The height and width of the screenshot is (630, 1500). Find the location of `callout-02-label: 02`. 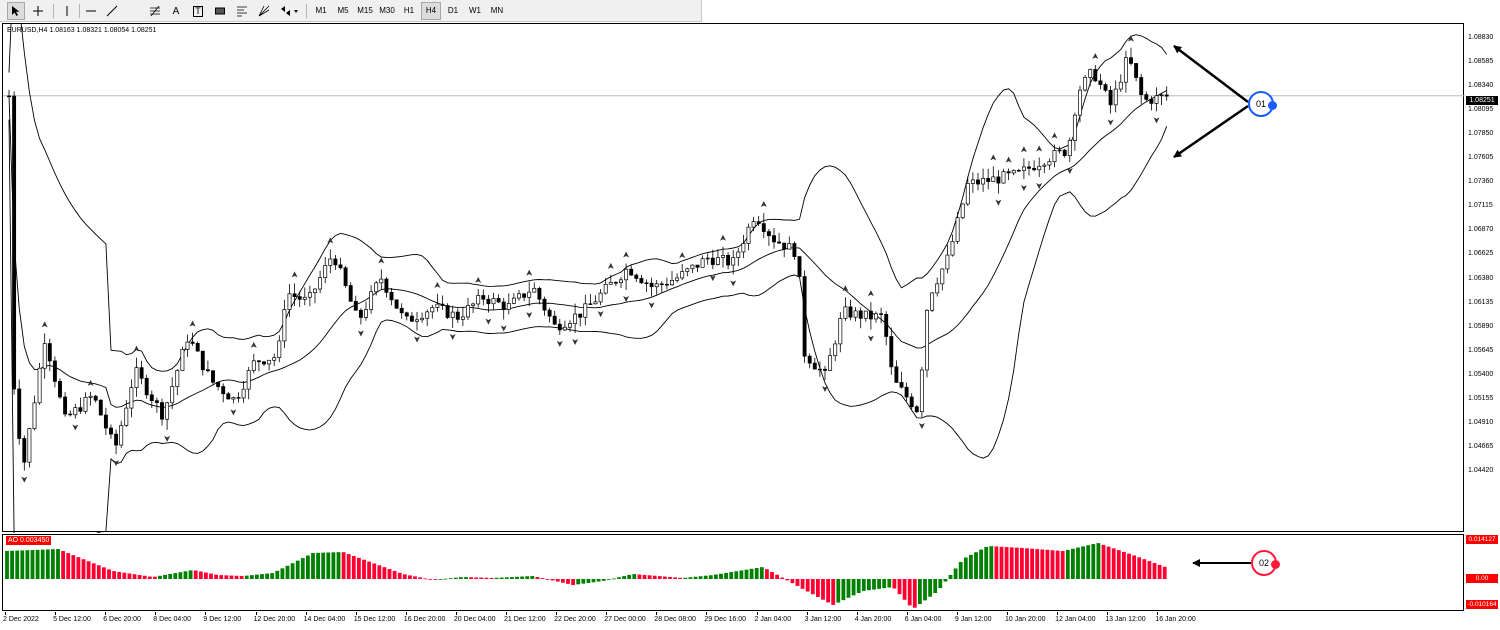

callout-02-label: 02 is located at coordinates (1263, 563).